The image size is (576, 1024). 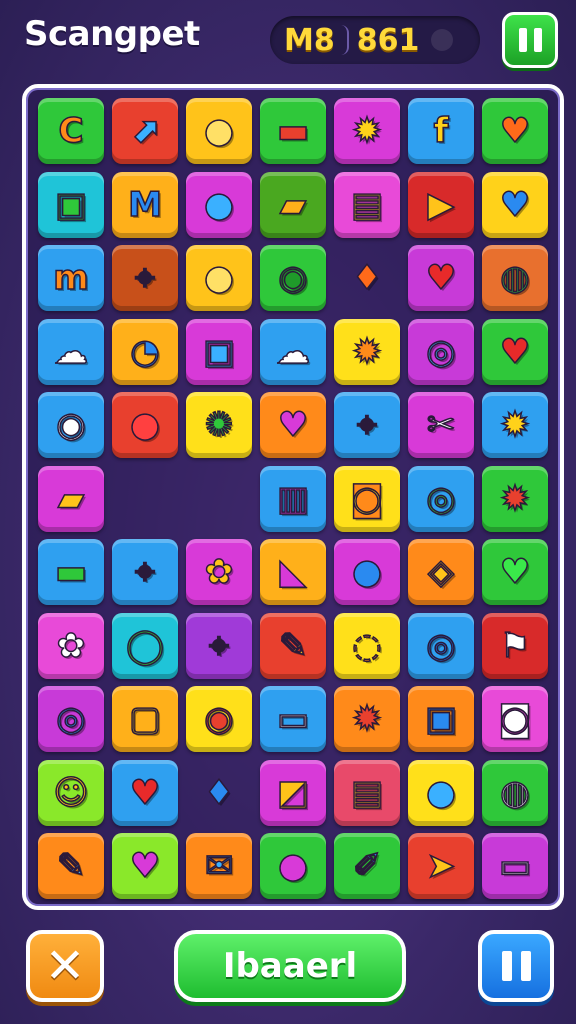 I want to click on tile-r3-c0: ☁, so click(x=71, y=351).